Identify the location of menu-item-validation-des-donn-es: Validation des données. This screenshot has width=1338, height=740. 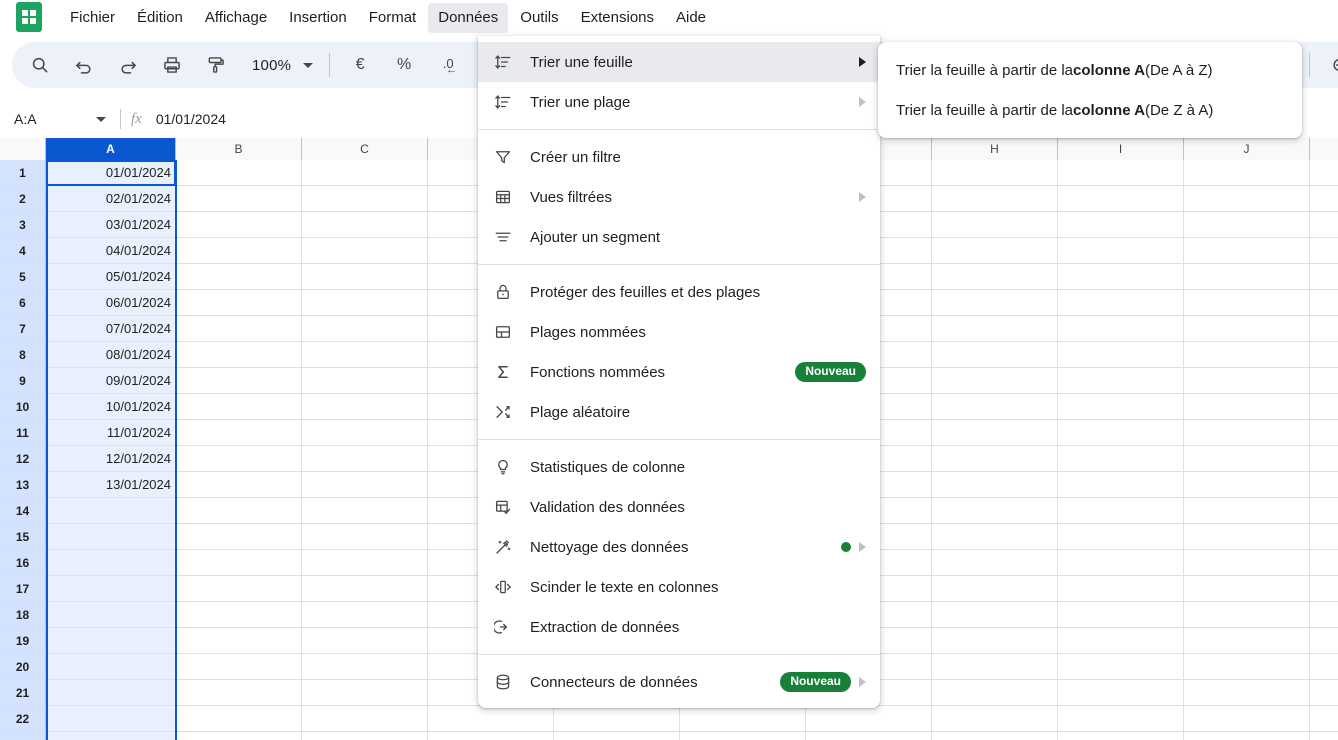
(679, 507).